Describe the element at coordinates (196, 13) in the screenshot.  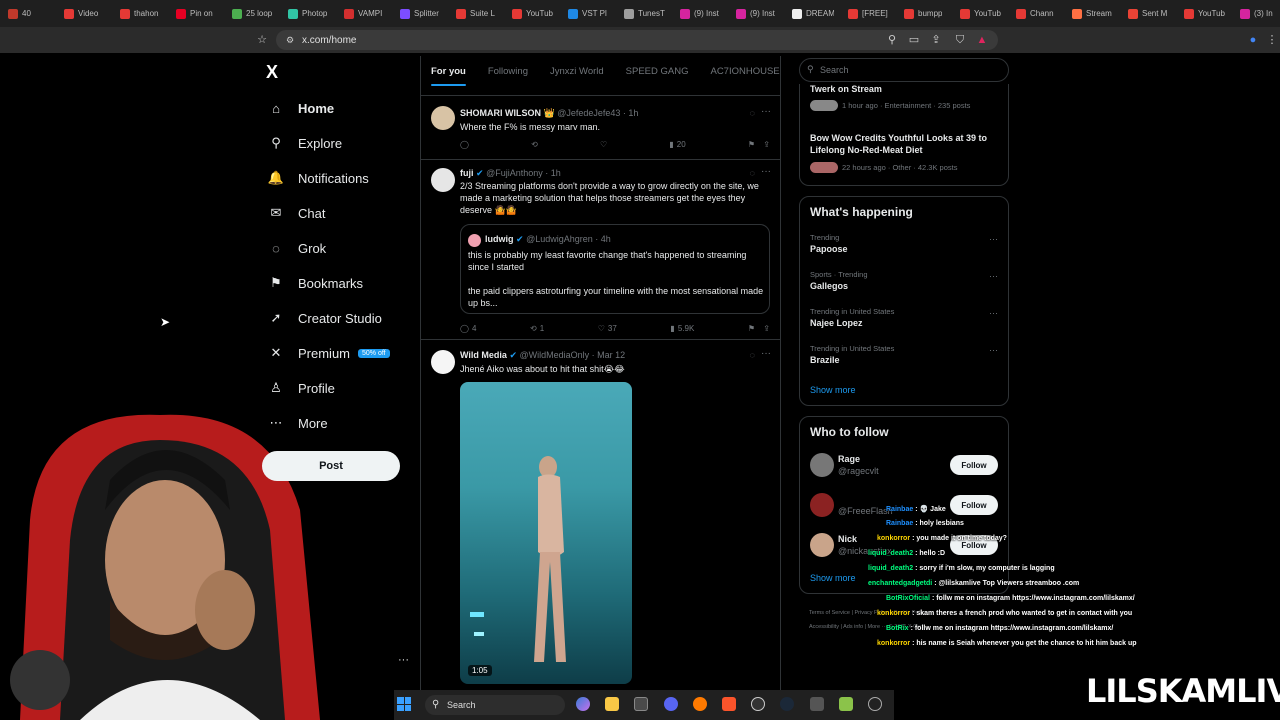
I see `browser-tab: Pin on` at that location.